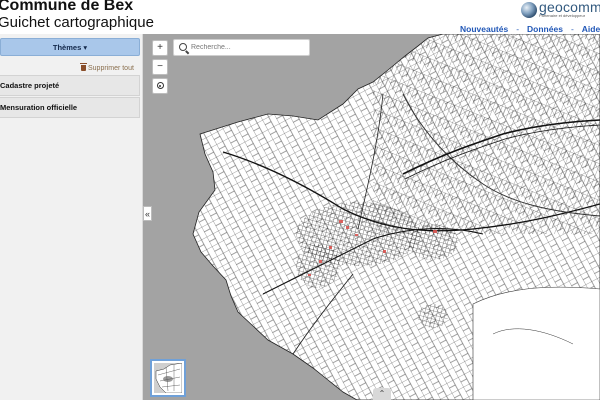 This screenshot has height=400, width=600. I want to click on geocommunes-logo: geocomm Partenaire et développeur, so click(560, 12).